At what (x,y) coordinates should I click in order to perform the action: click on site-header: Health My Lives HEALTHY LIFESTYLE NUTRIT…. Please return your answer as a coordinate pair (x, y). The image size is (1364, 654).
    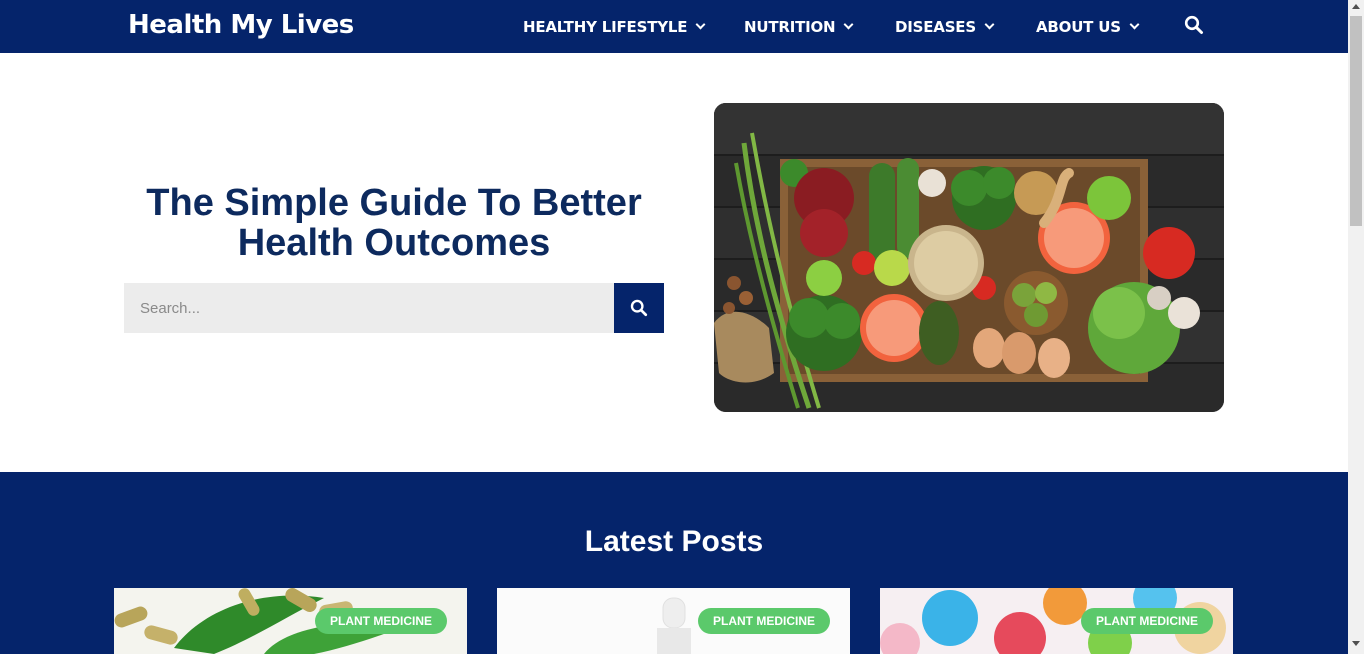
    Looking at the image, I should click on (674, 26).